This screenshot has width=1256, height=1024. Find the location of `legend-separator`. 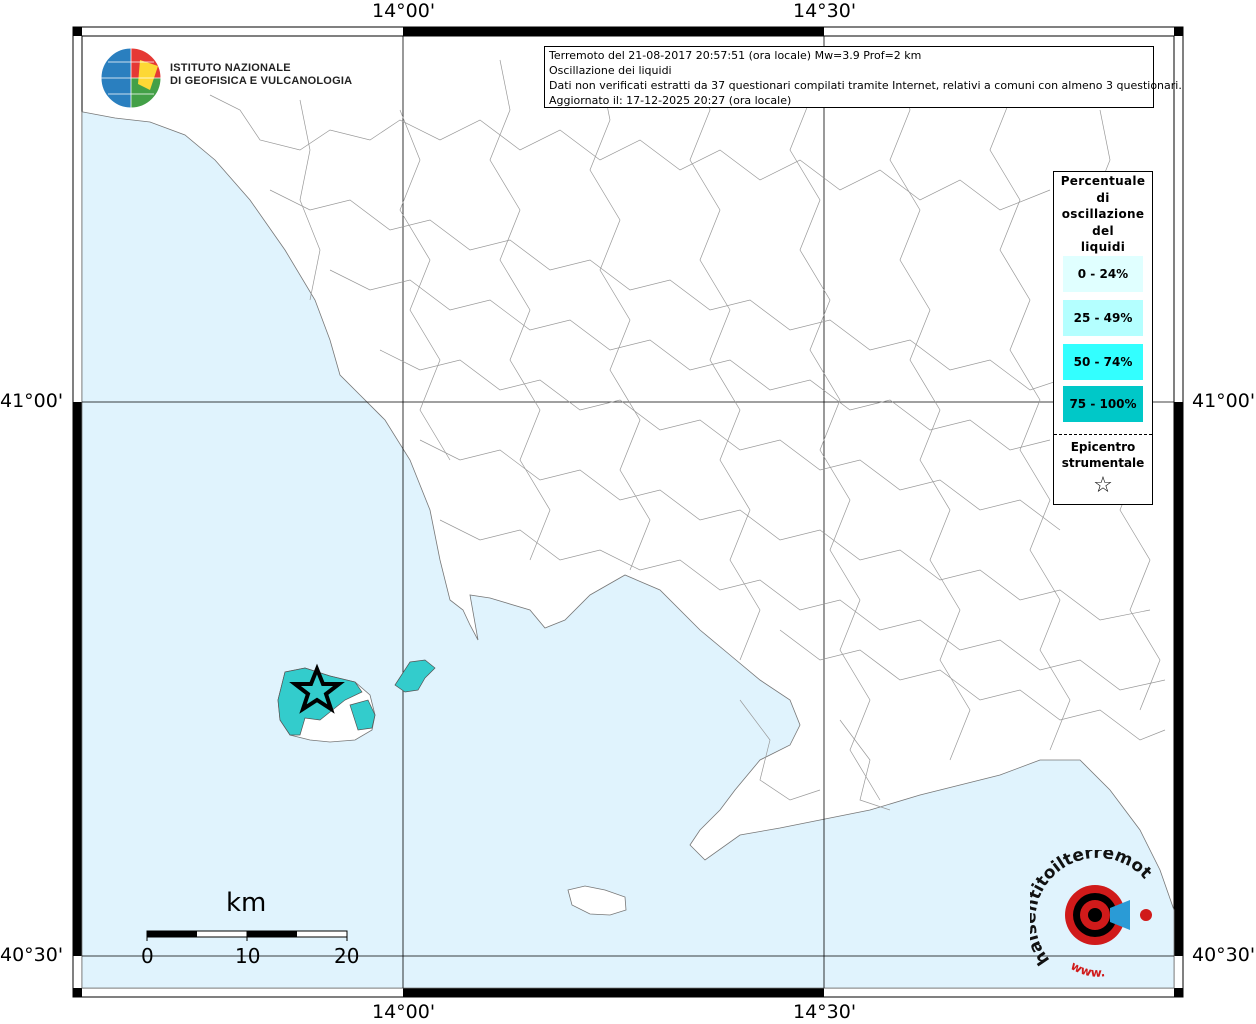

legend-separator is located at coordinates (1103, 434).